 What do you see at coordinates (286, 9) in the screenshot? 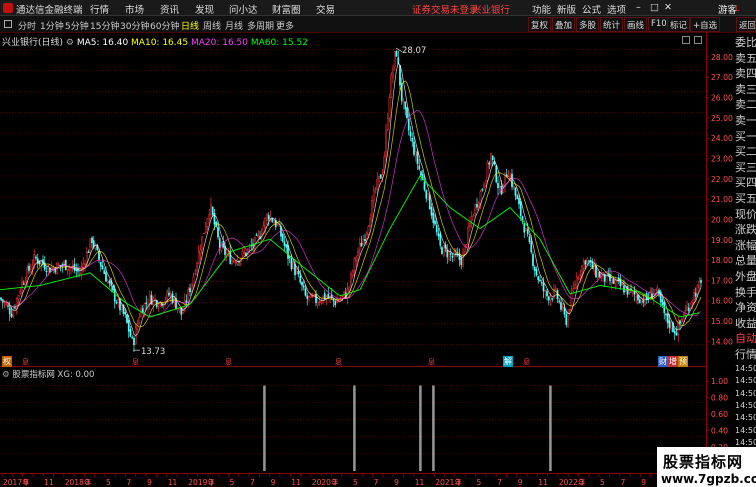
I see `menu-wealth: 财富圈` at bounding box center [286, 9].